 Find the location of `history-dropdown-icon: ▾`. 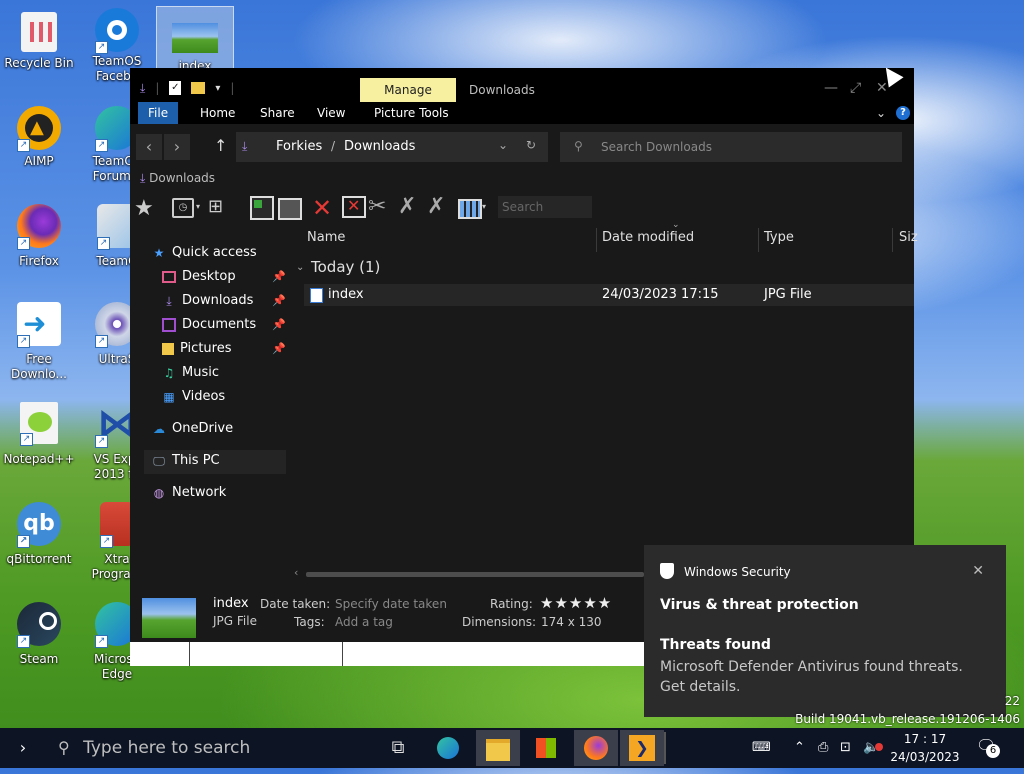

history-dropdown-icon: ▾ is located at coordinates (198, 206).